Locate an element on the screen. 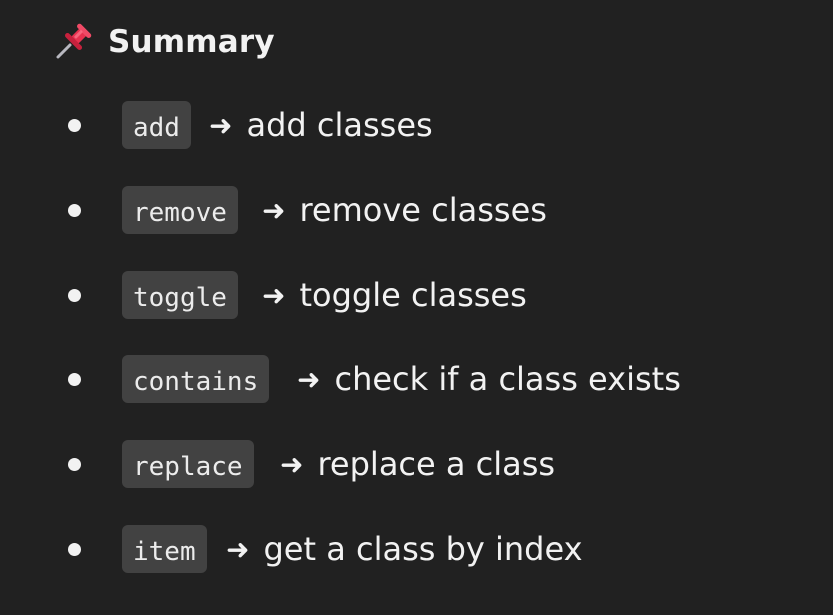  list-item-description: ➜ check if a class exists is located at coordinates (489, 379).